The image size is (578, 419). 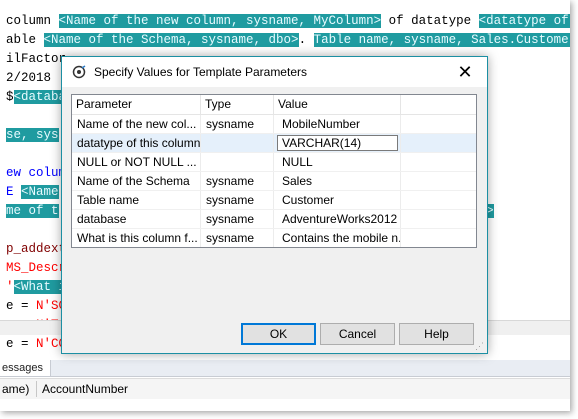 I want to click on code-line: e = N'SC, so click(x=36, y=306).